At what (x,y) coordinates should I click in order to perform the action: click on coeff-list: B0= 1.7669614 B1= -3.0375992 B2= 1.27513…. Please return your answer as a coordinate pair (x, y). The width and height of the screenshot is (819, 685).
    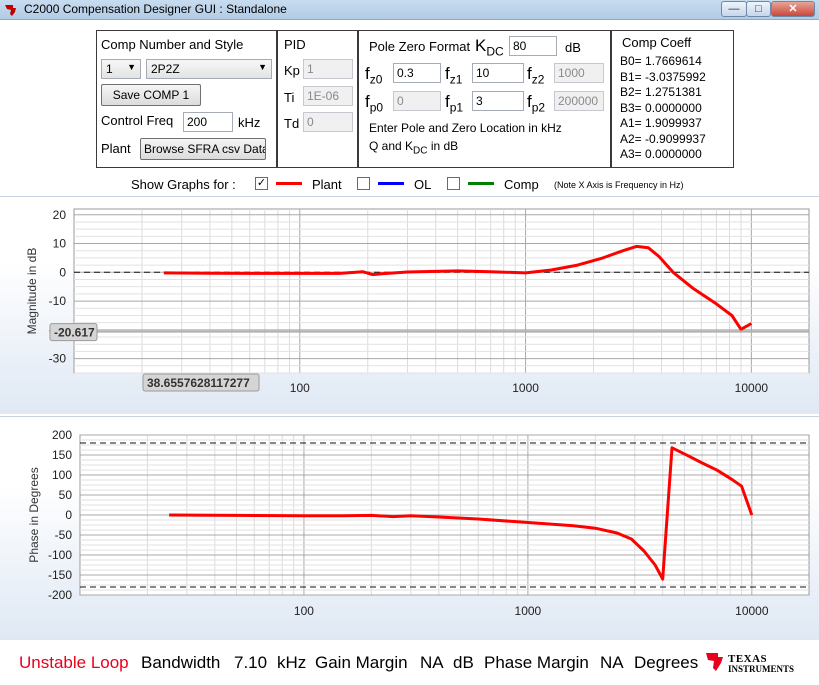
    Looking at the image, I should click on (663, 108).